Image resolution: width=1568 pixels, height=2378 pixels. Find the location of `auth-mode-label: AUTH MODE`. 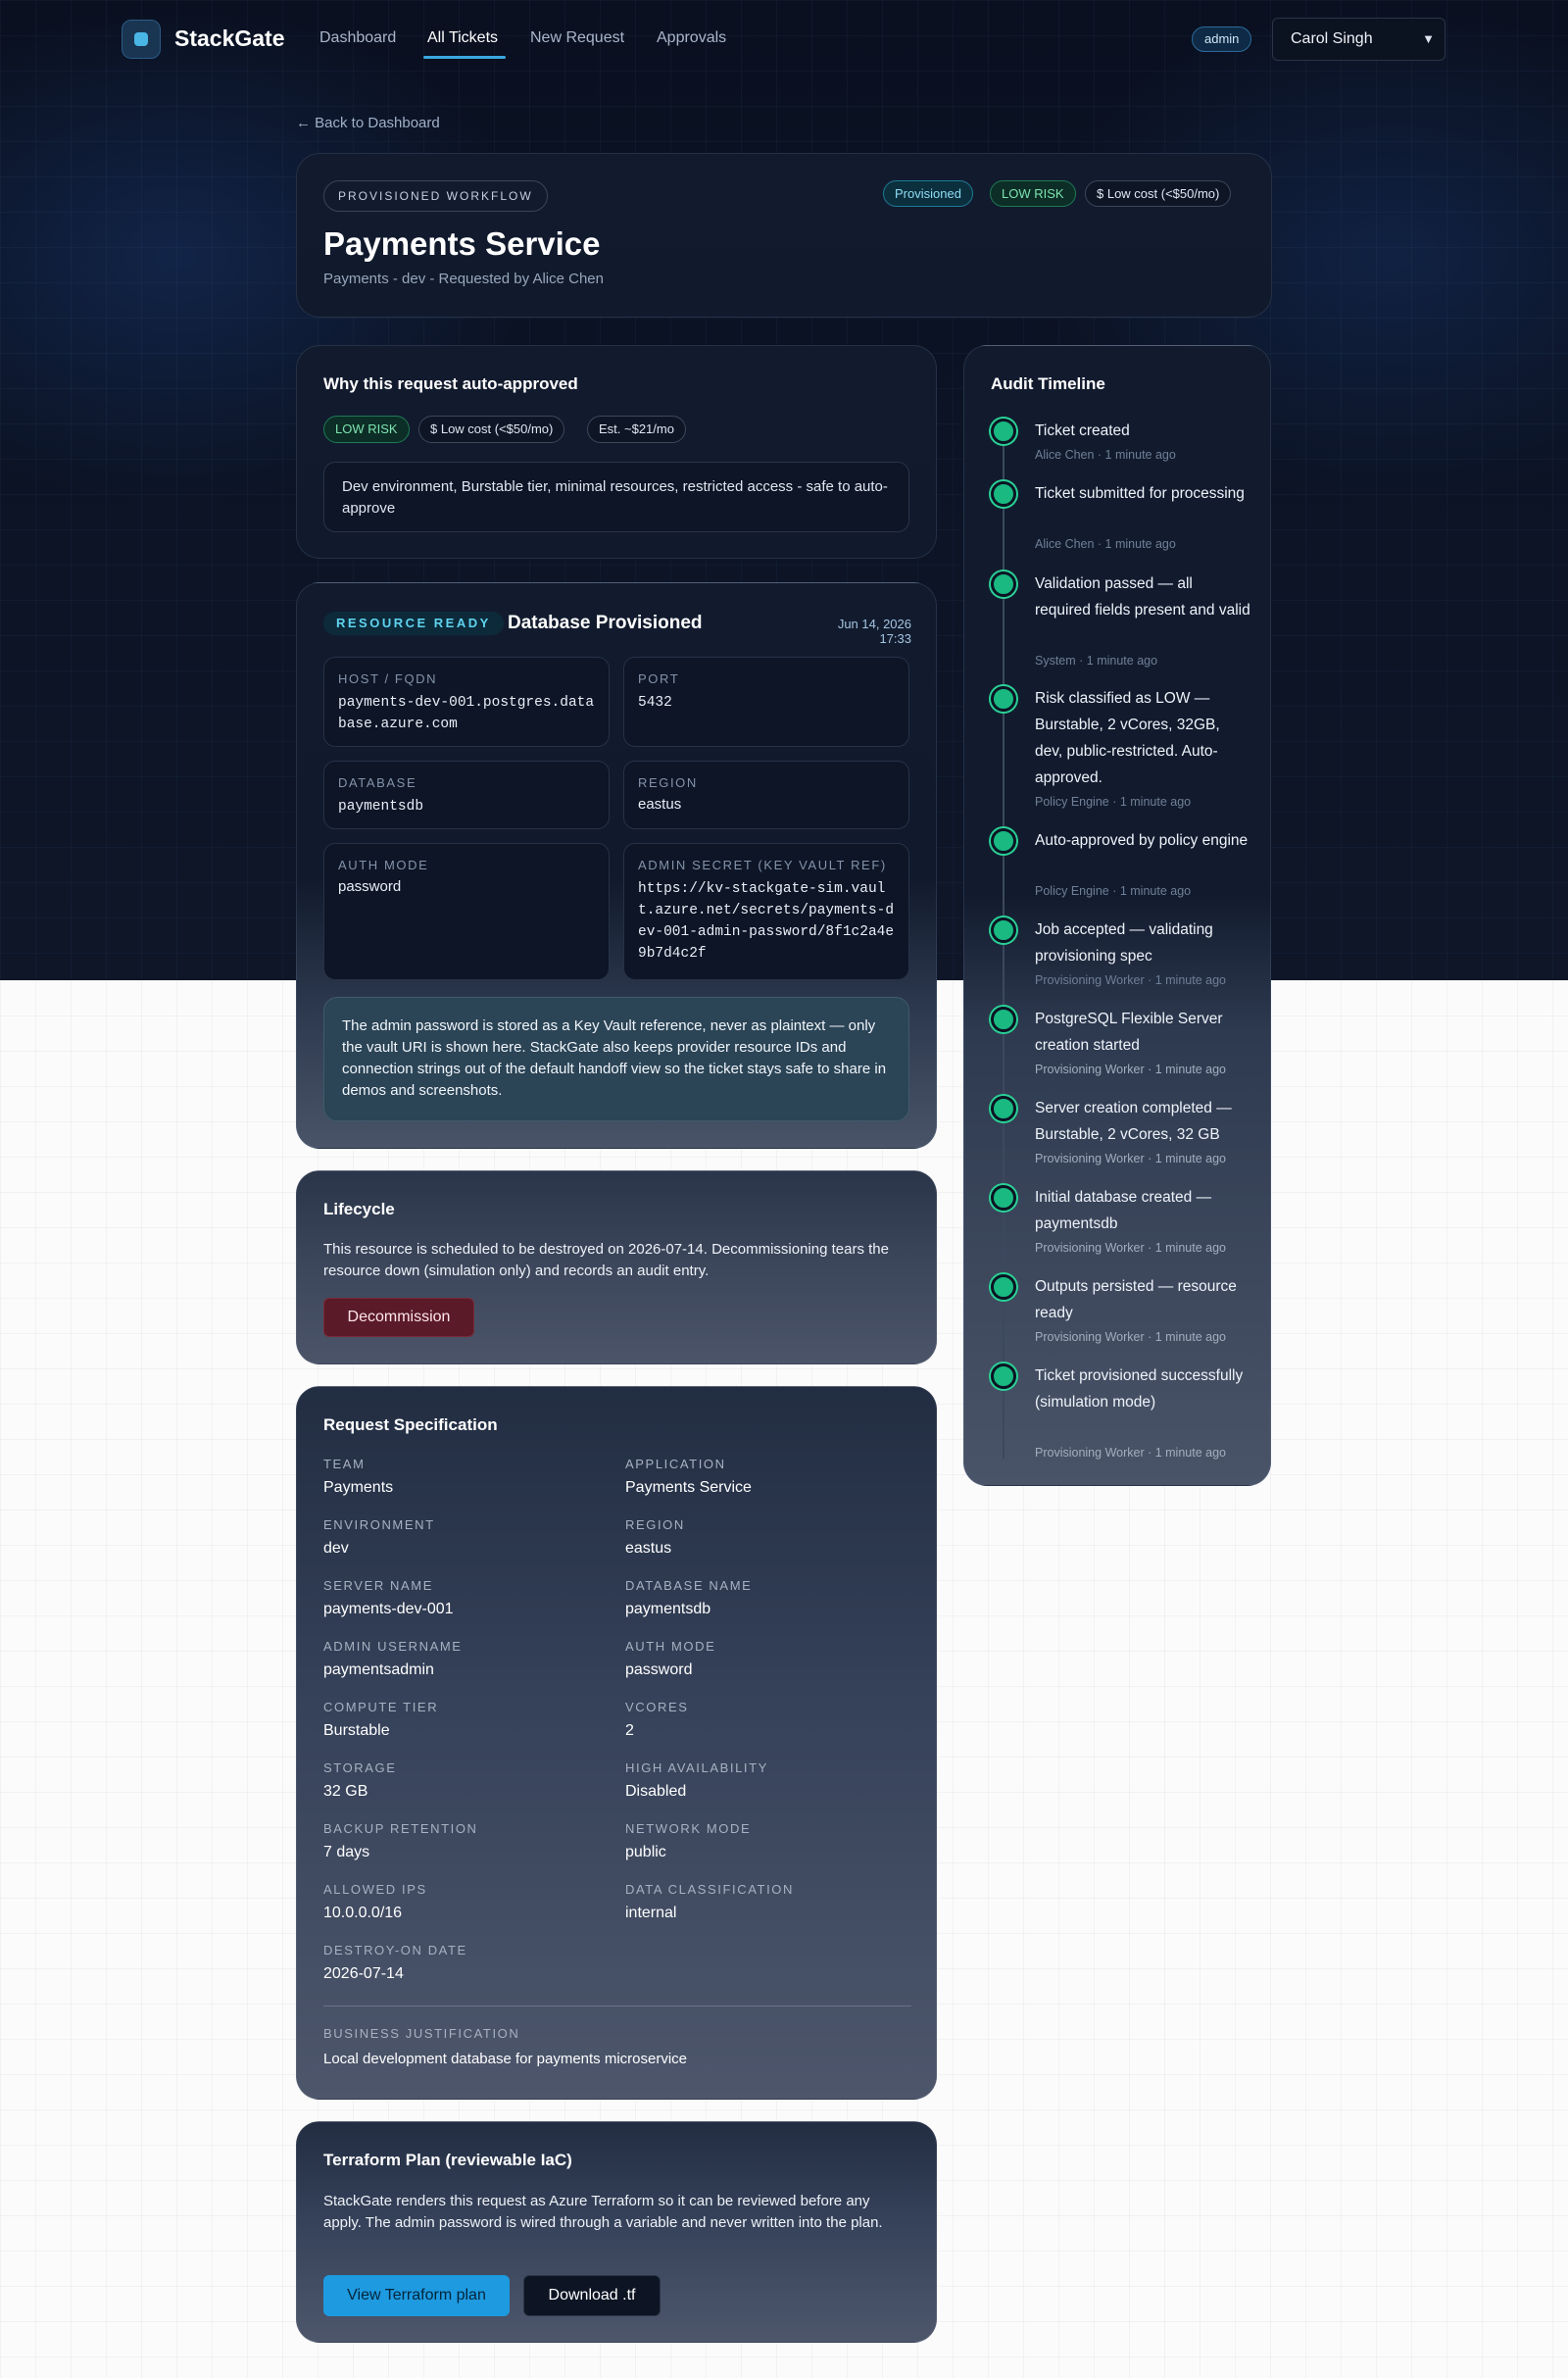

auth-mode-label: AUTH MODE is located at coordinates (383, 865).